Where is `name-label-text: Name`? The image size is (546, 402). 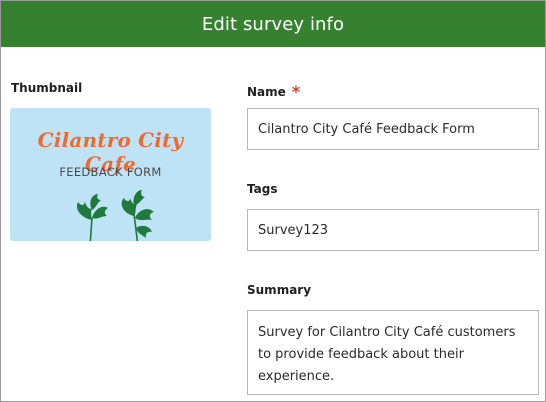 name-label-text: Name is located at coordinates (266, 92).